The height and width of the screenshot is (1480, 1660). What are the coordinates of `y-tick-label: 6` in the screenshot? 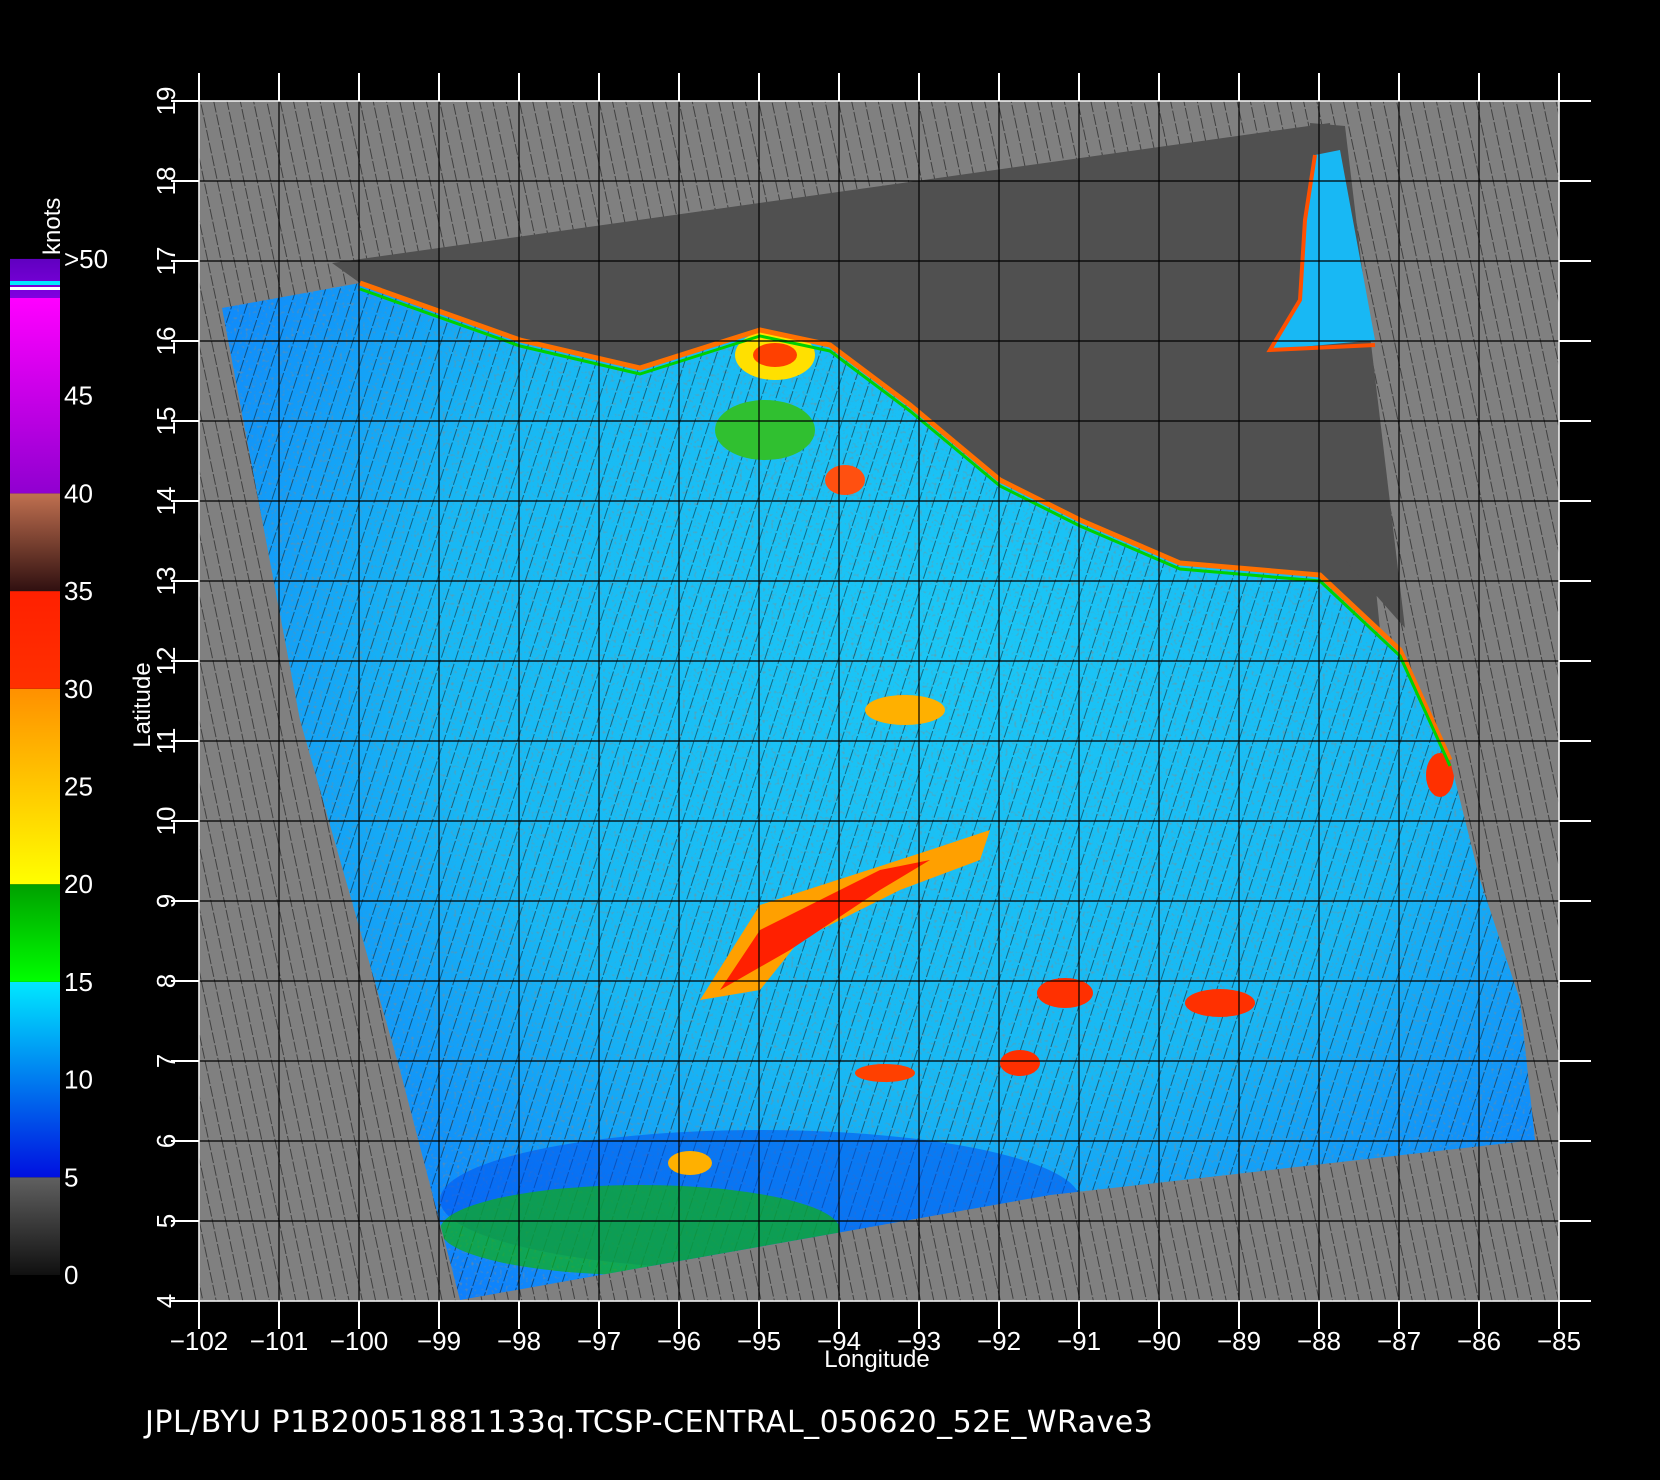 It's located at (166, 1141).